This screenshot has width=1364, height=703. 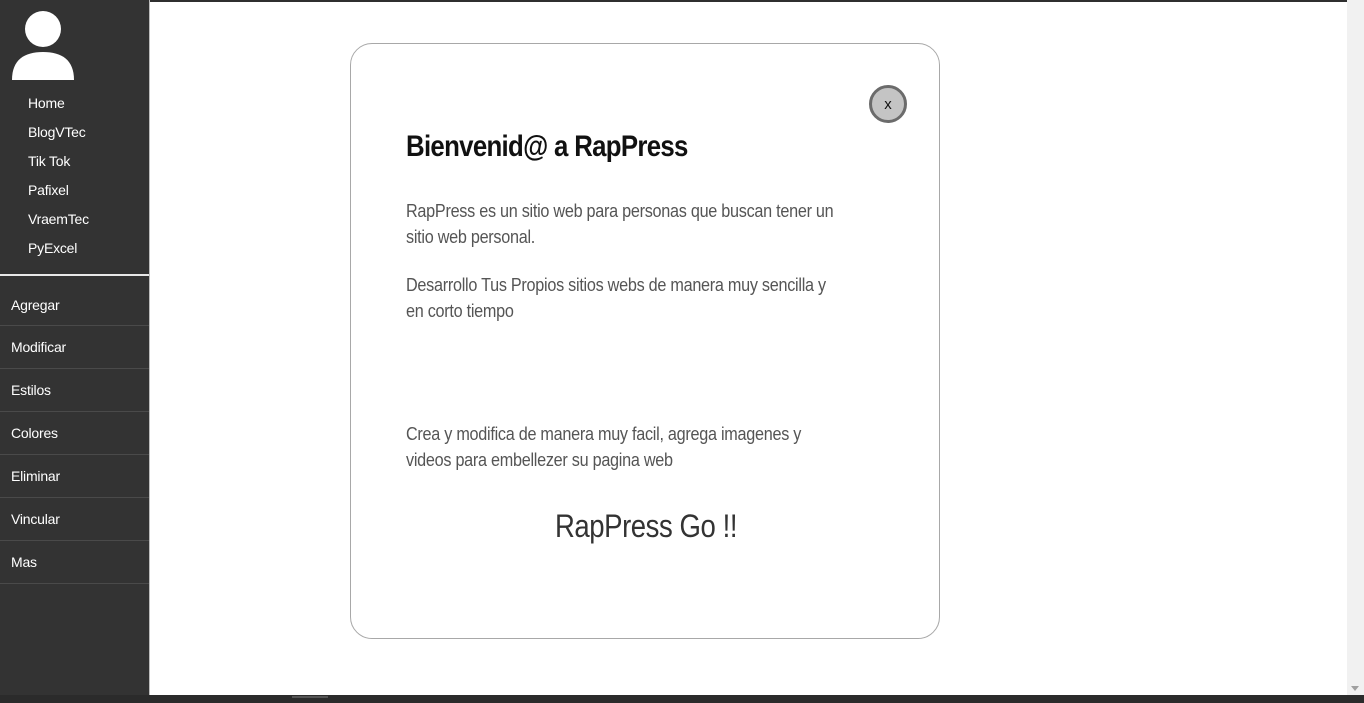 What do you see at coordinates (1355, 347) in the screenshot?
I see `vertical-scrollbar` at bounding box center [1355, 347].